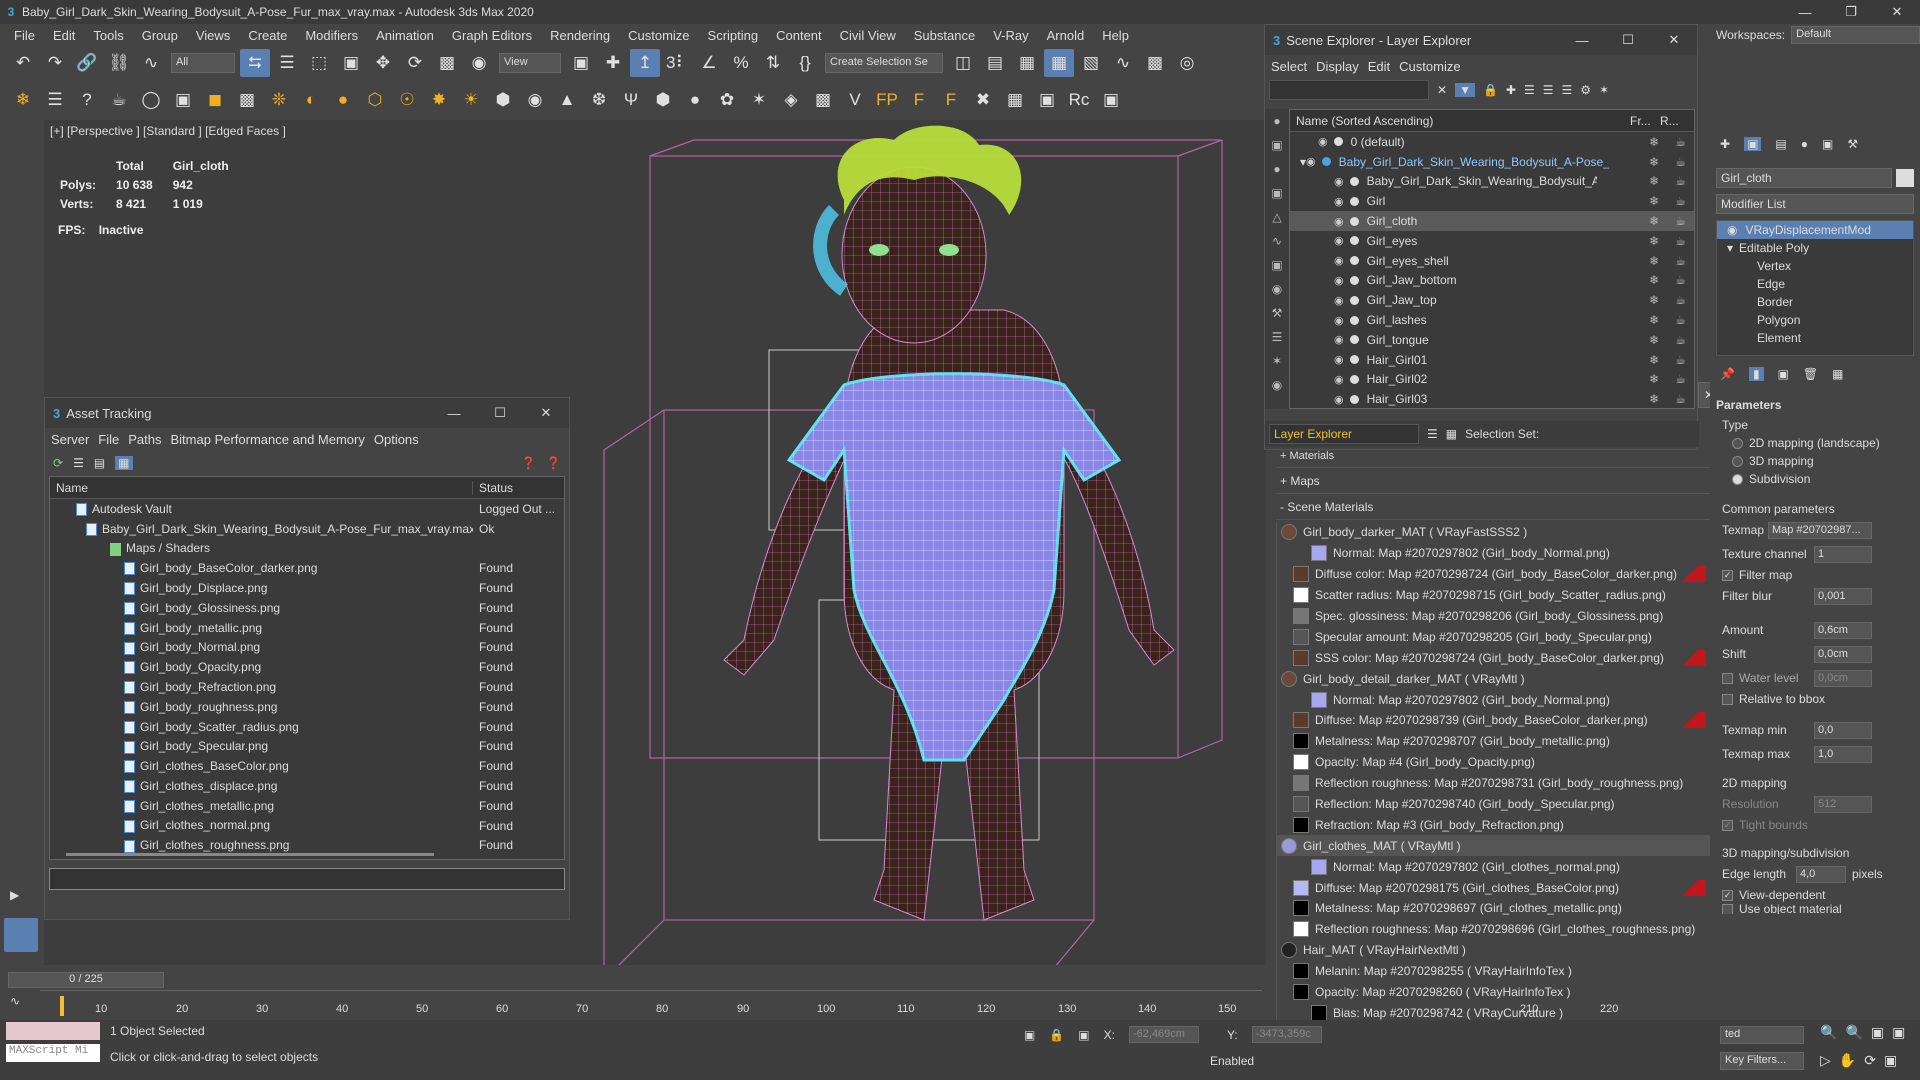 The width and height of the screenshot is (1920, 1080). What do you see at coordinates (500, 413) in the screenshot?
I see `maximize-icon: ☐` at bounding box center [500, 413].